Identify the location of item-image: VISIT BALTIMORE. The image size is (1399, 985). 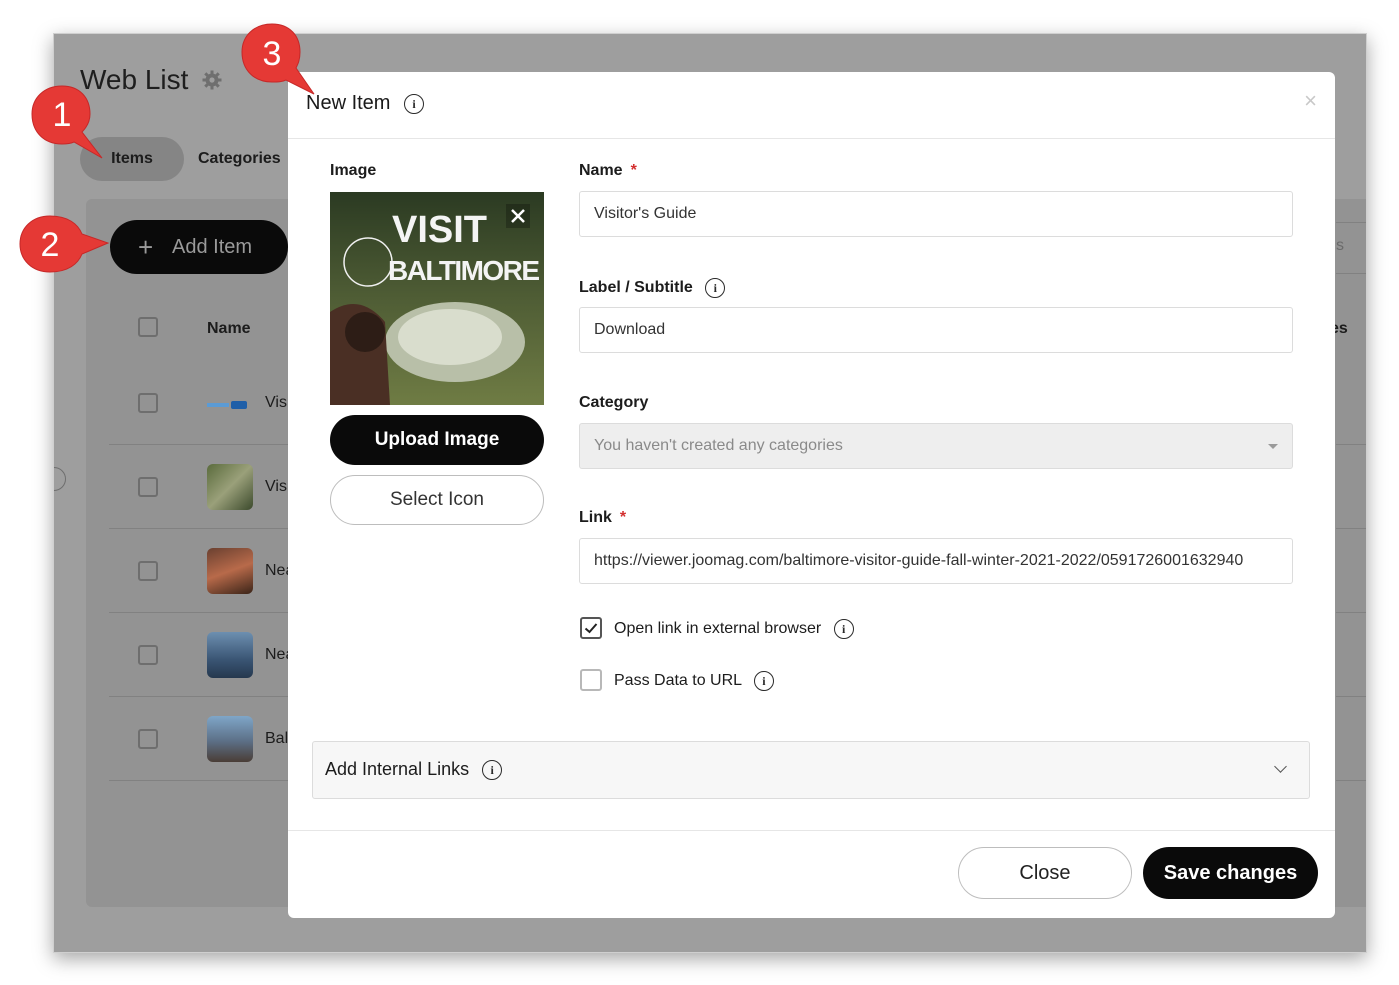
(437, 298).